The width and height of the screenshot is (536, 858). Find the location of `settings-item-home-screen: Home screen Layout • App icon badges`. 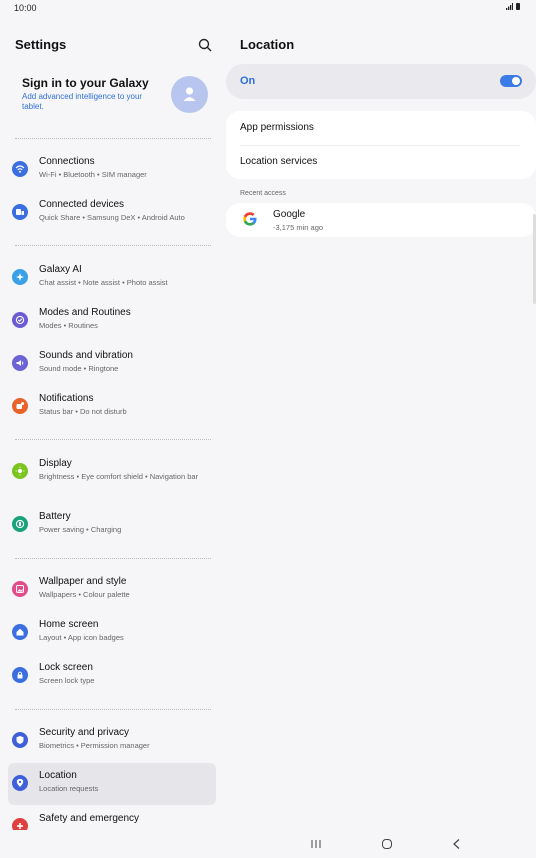

settings-item-home-screen: Home screen Layout • App icon badges is located at coordinates (112, 633).